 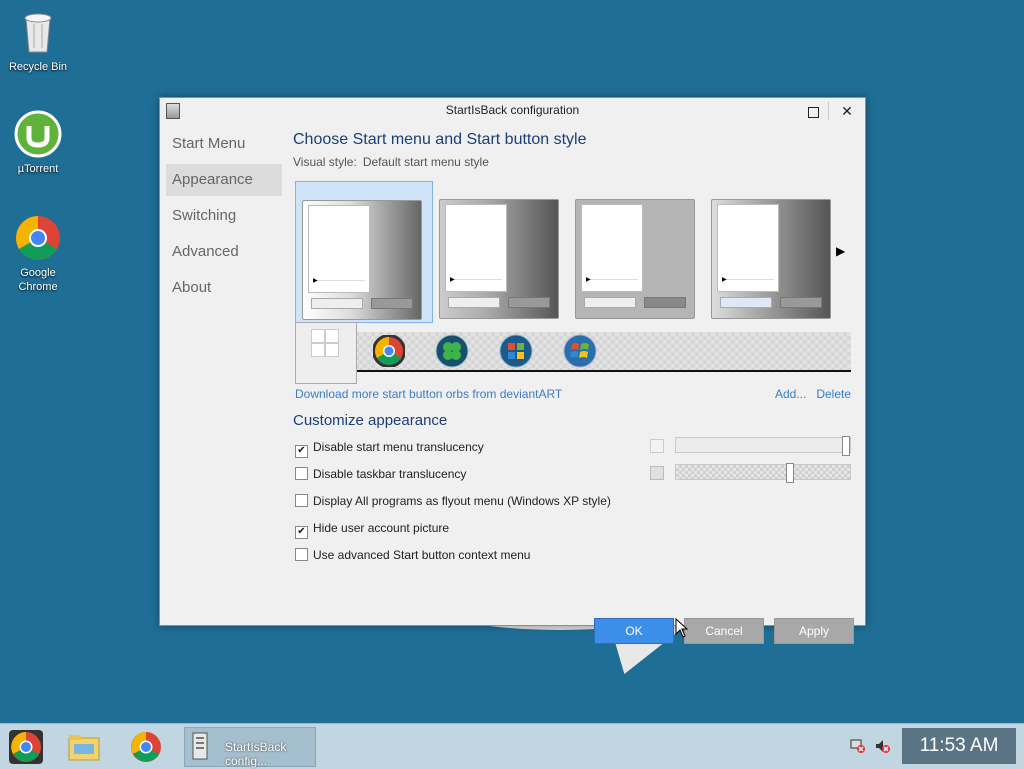 What do you see at coordinates (224, 144) in the screenshot?
I see `nav-item-start-menu: Start Menu` at bounding box center [224, 144].